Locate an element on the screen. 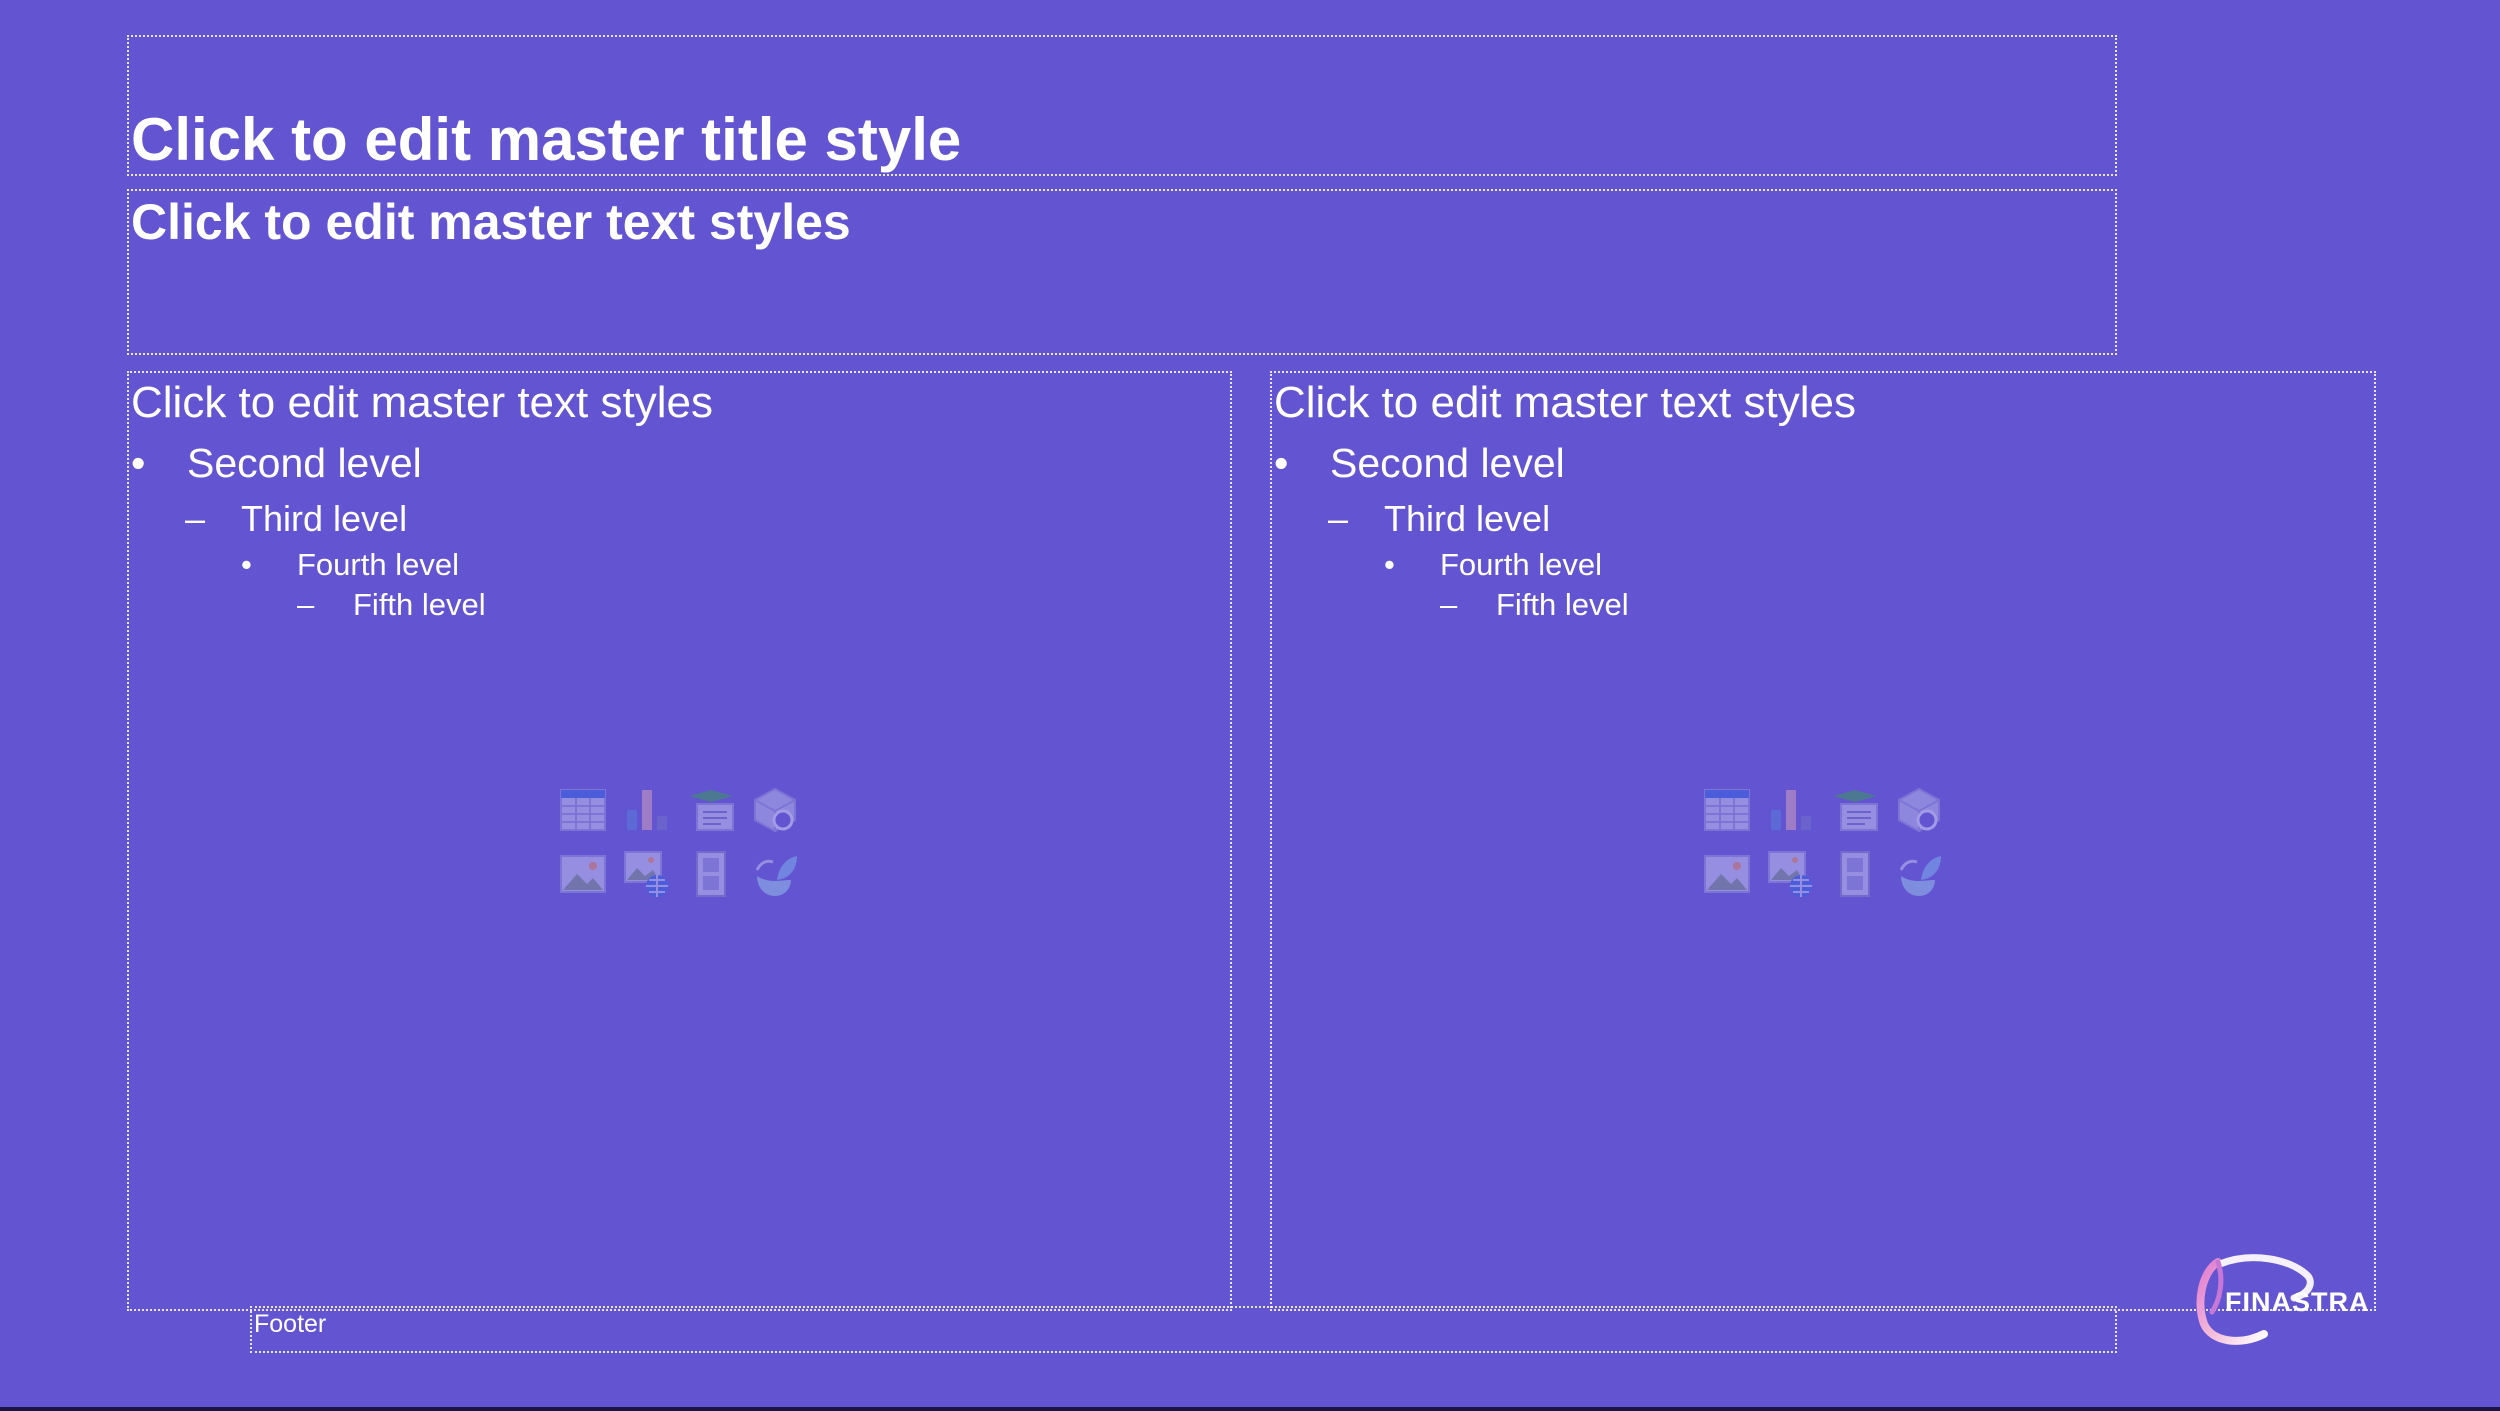 The width and height of the screenshot is (2500, 1411). logo-wordmark: FINASTRA is located at coordinates (2297, 1302).